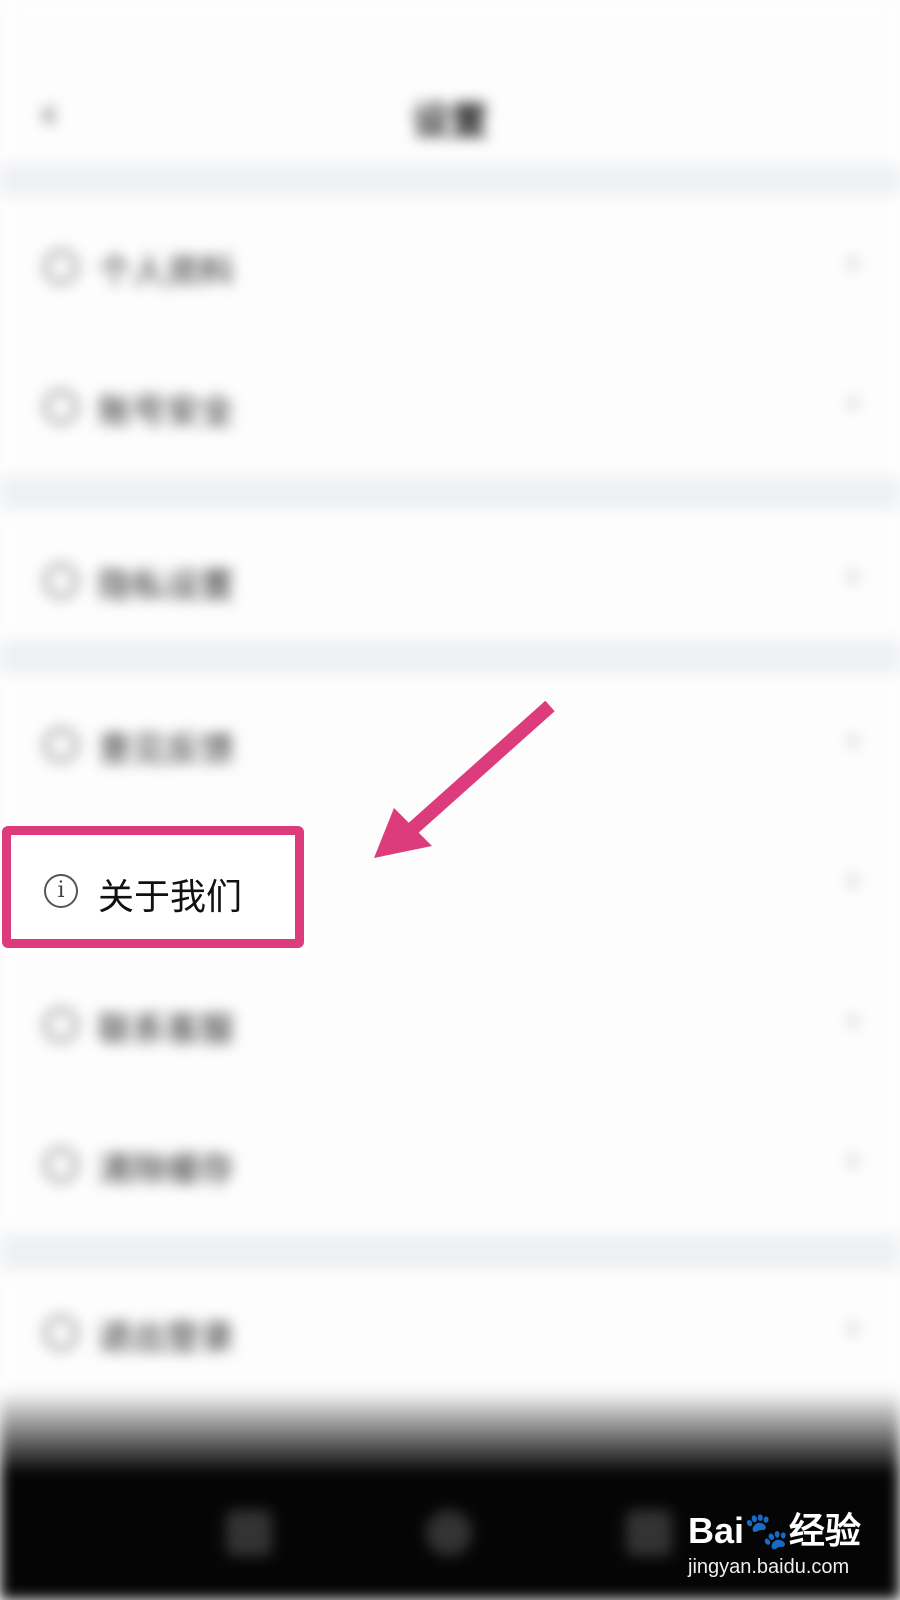  I want to click on header: ‹ 设置, so click(450, 114).